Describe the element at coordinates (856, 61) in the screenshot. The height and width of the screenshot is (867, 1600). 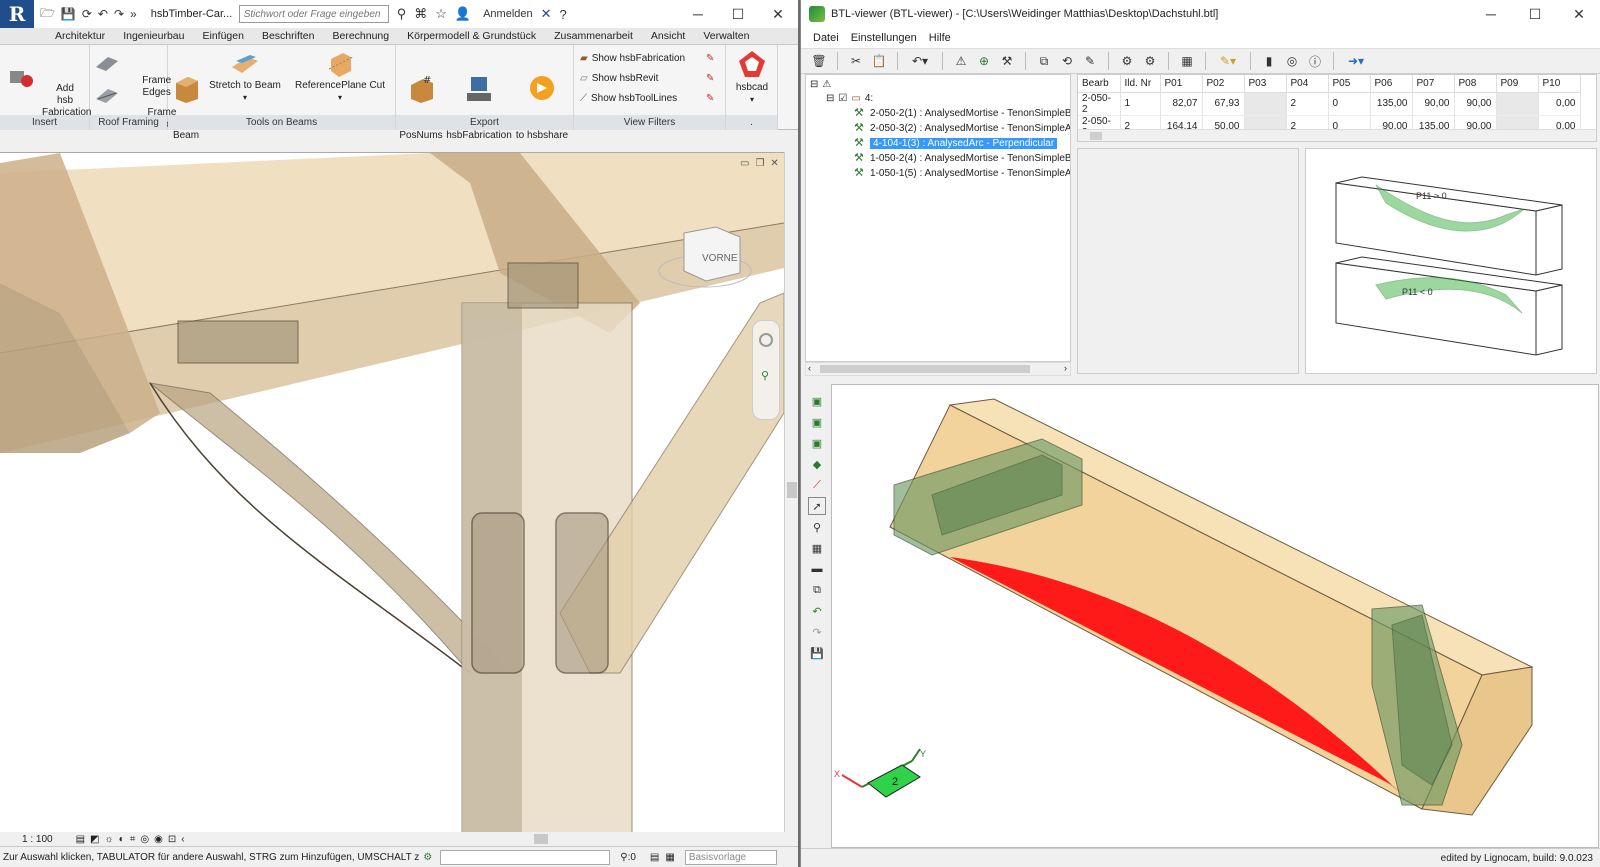
I see `cut-icon: ✂` at that location.